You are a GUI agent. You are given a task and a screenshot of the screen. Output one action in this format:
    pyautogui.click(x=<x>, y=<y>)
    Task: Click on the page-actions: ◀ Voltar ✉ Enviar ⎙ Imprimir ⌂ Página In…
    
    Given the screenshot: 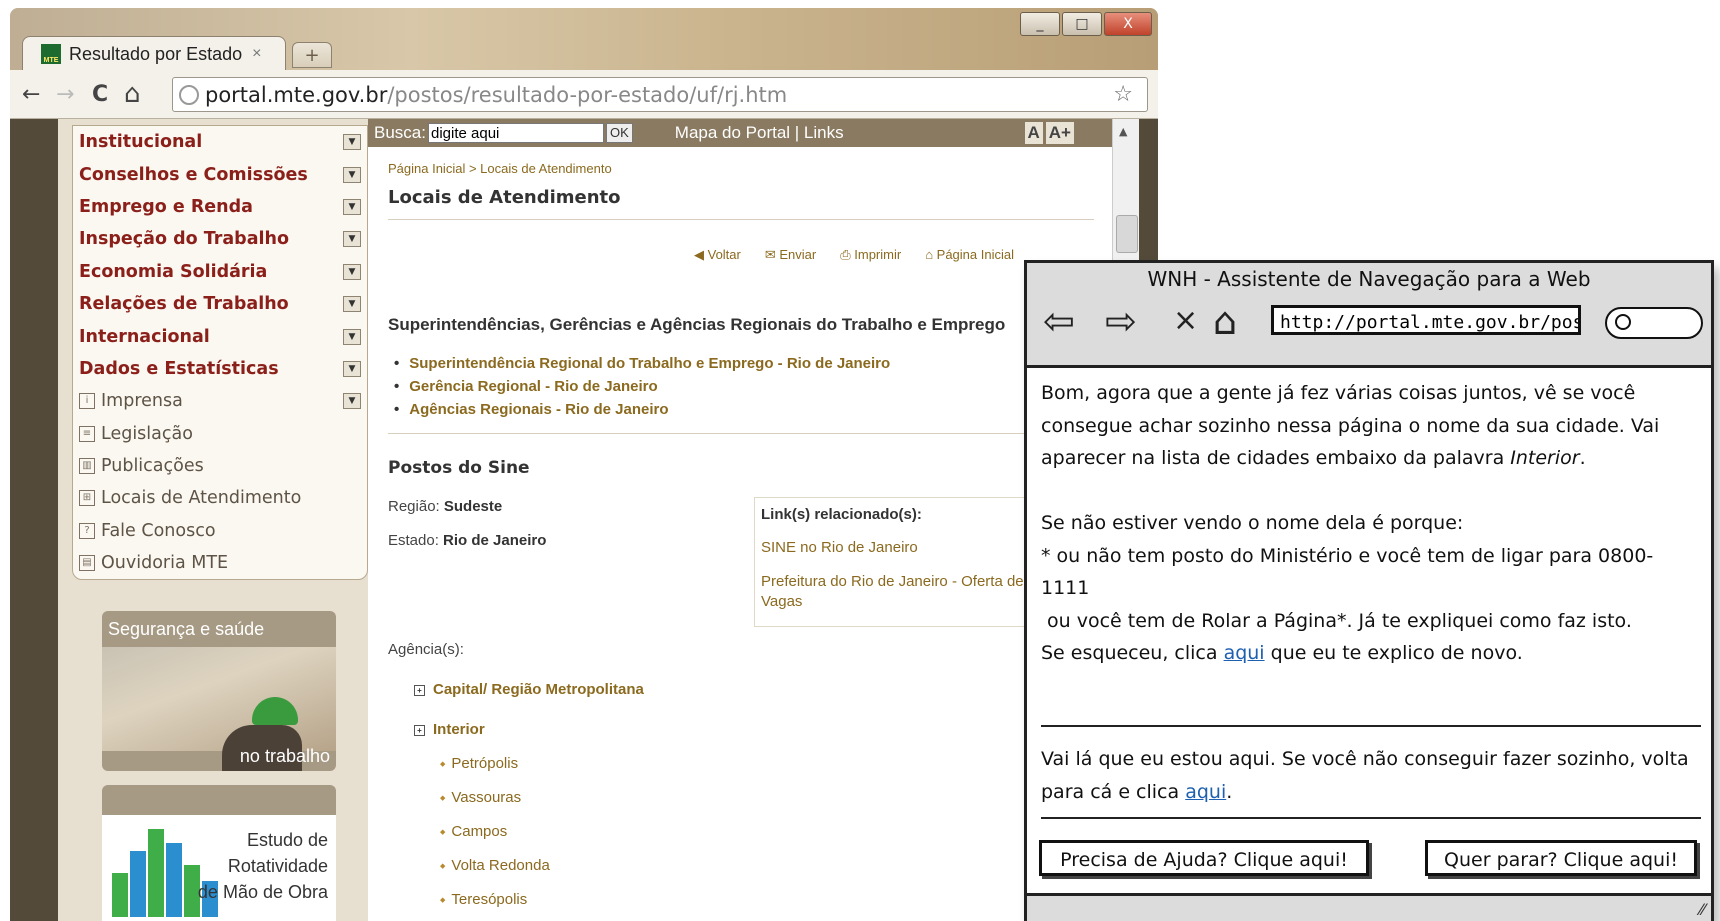 What is the action you would take?
    pyautogui.click(x=866, y=255)
    